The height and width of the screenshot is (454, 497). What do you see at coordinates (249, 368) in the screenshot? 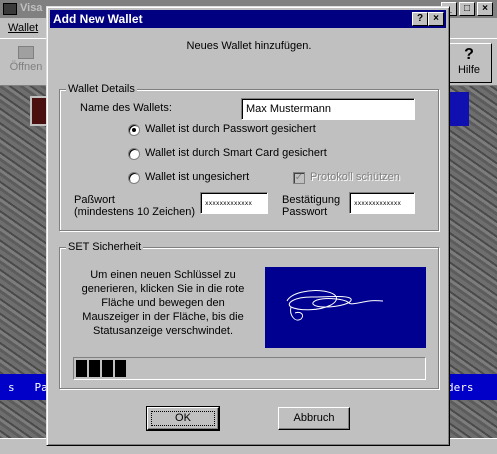
I see `key-generation-progress` at bounding box center [249, 368].